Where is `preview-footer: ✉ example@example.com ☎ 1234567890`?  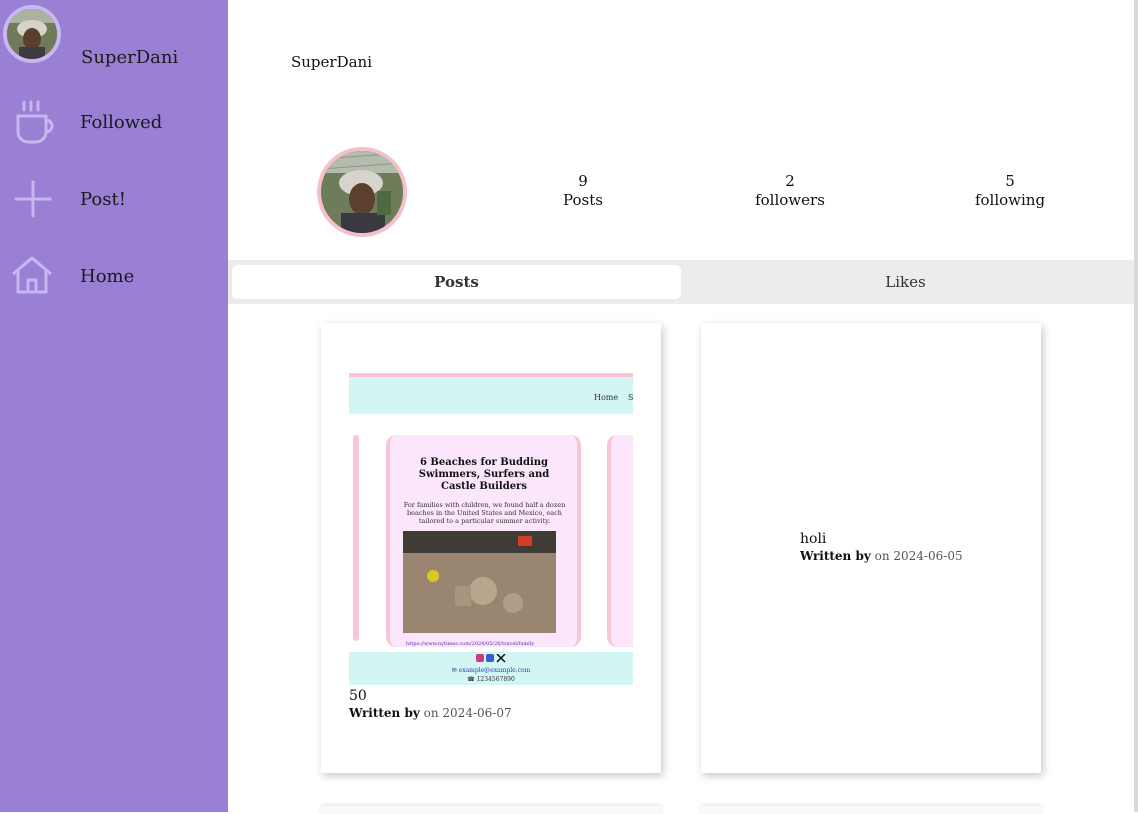 preview-footer: ✉ example@example.com ☎ 1234567890 is located at coordinates (491, 668).